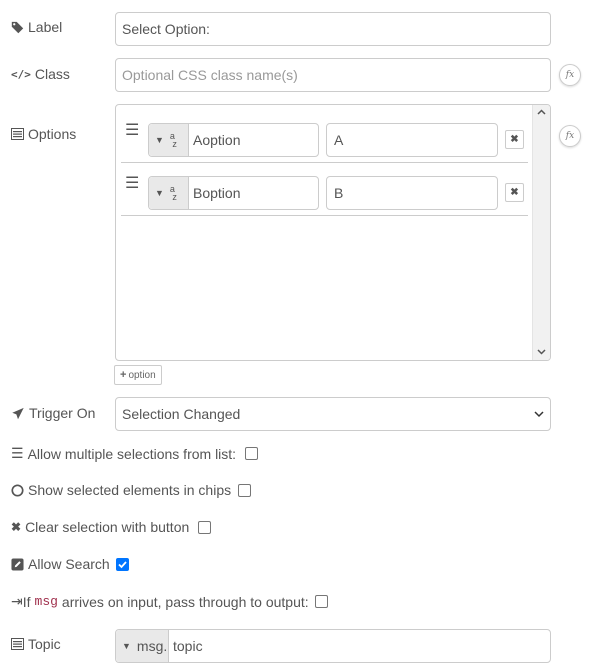  What do you see at coordinates (539, 413) in the screenshot?
I see `chevron-down-icon` at bounding box center [539, 413].